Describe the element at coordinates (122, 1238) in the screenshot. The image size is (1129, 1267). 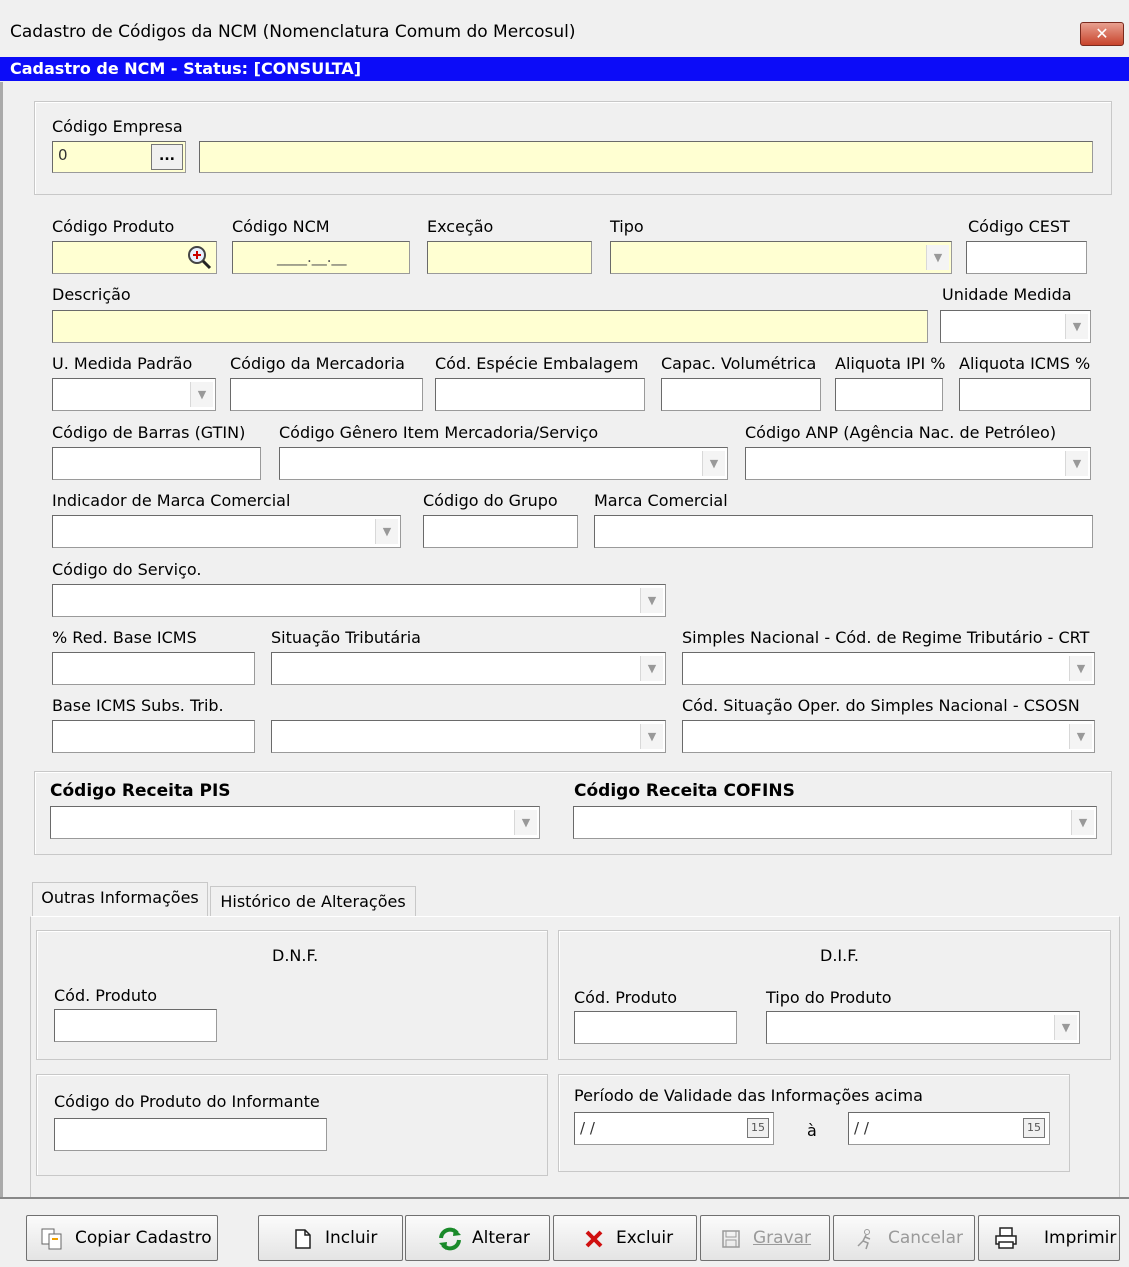
I see `copiar-cadastro-button: Copiar Cadastro` at that location.